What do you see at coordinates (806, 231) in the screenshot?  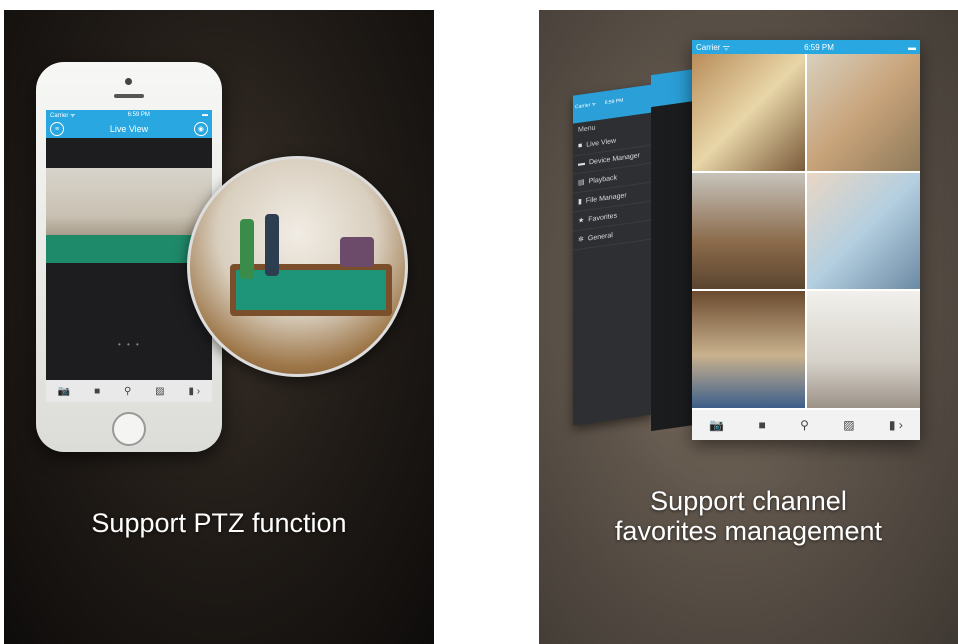 I see `channel-grid` at bounding box center [806, 231].